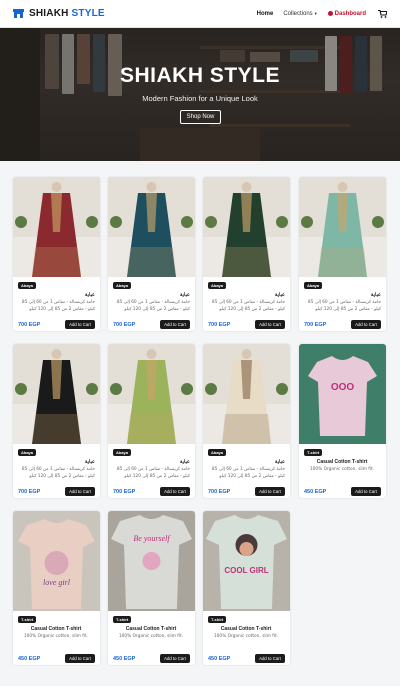 This screenshot has height=686, width=400. I want to click on store-icon, so click(18, 13).